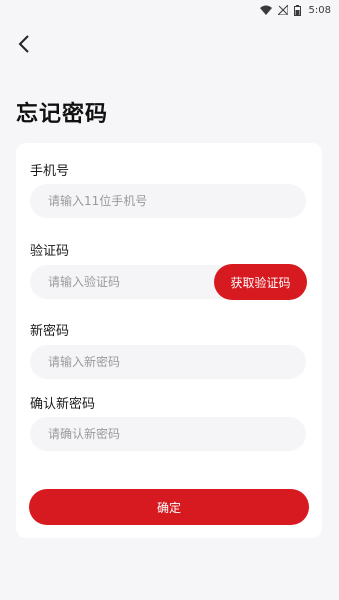 This screenshot has height=600, width=339. I want to click on status-bar: 5:08, so click(169, 10).